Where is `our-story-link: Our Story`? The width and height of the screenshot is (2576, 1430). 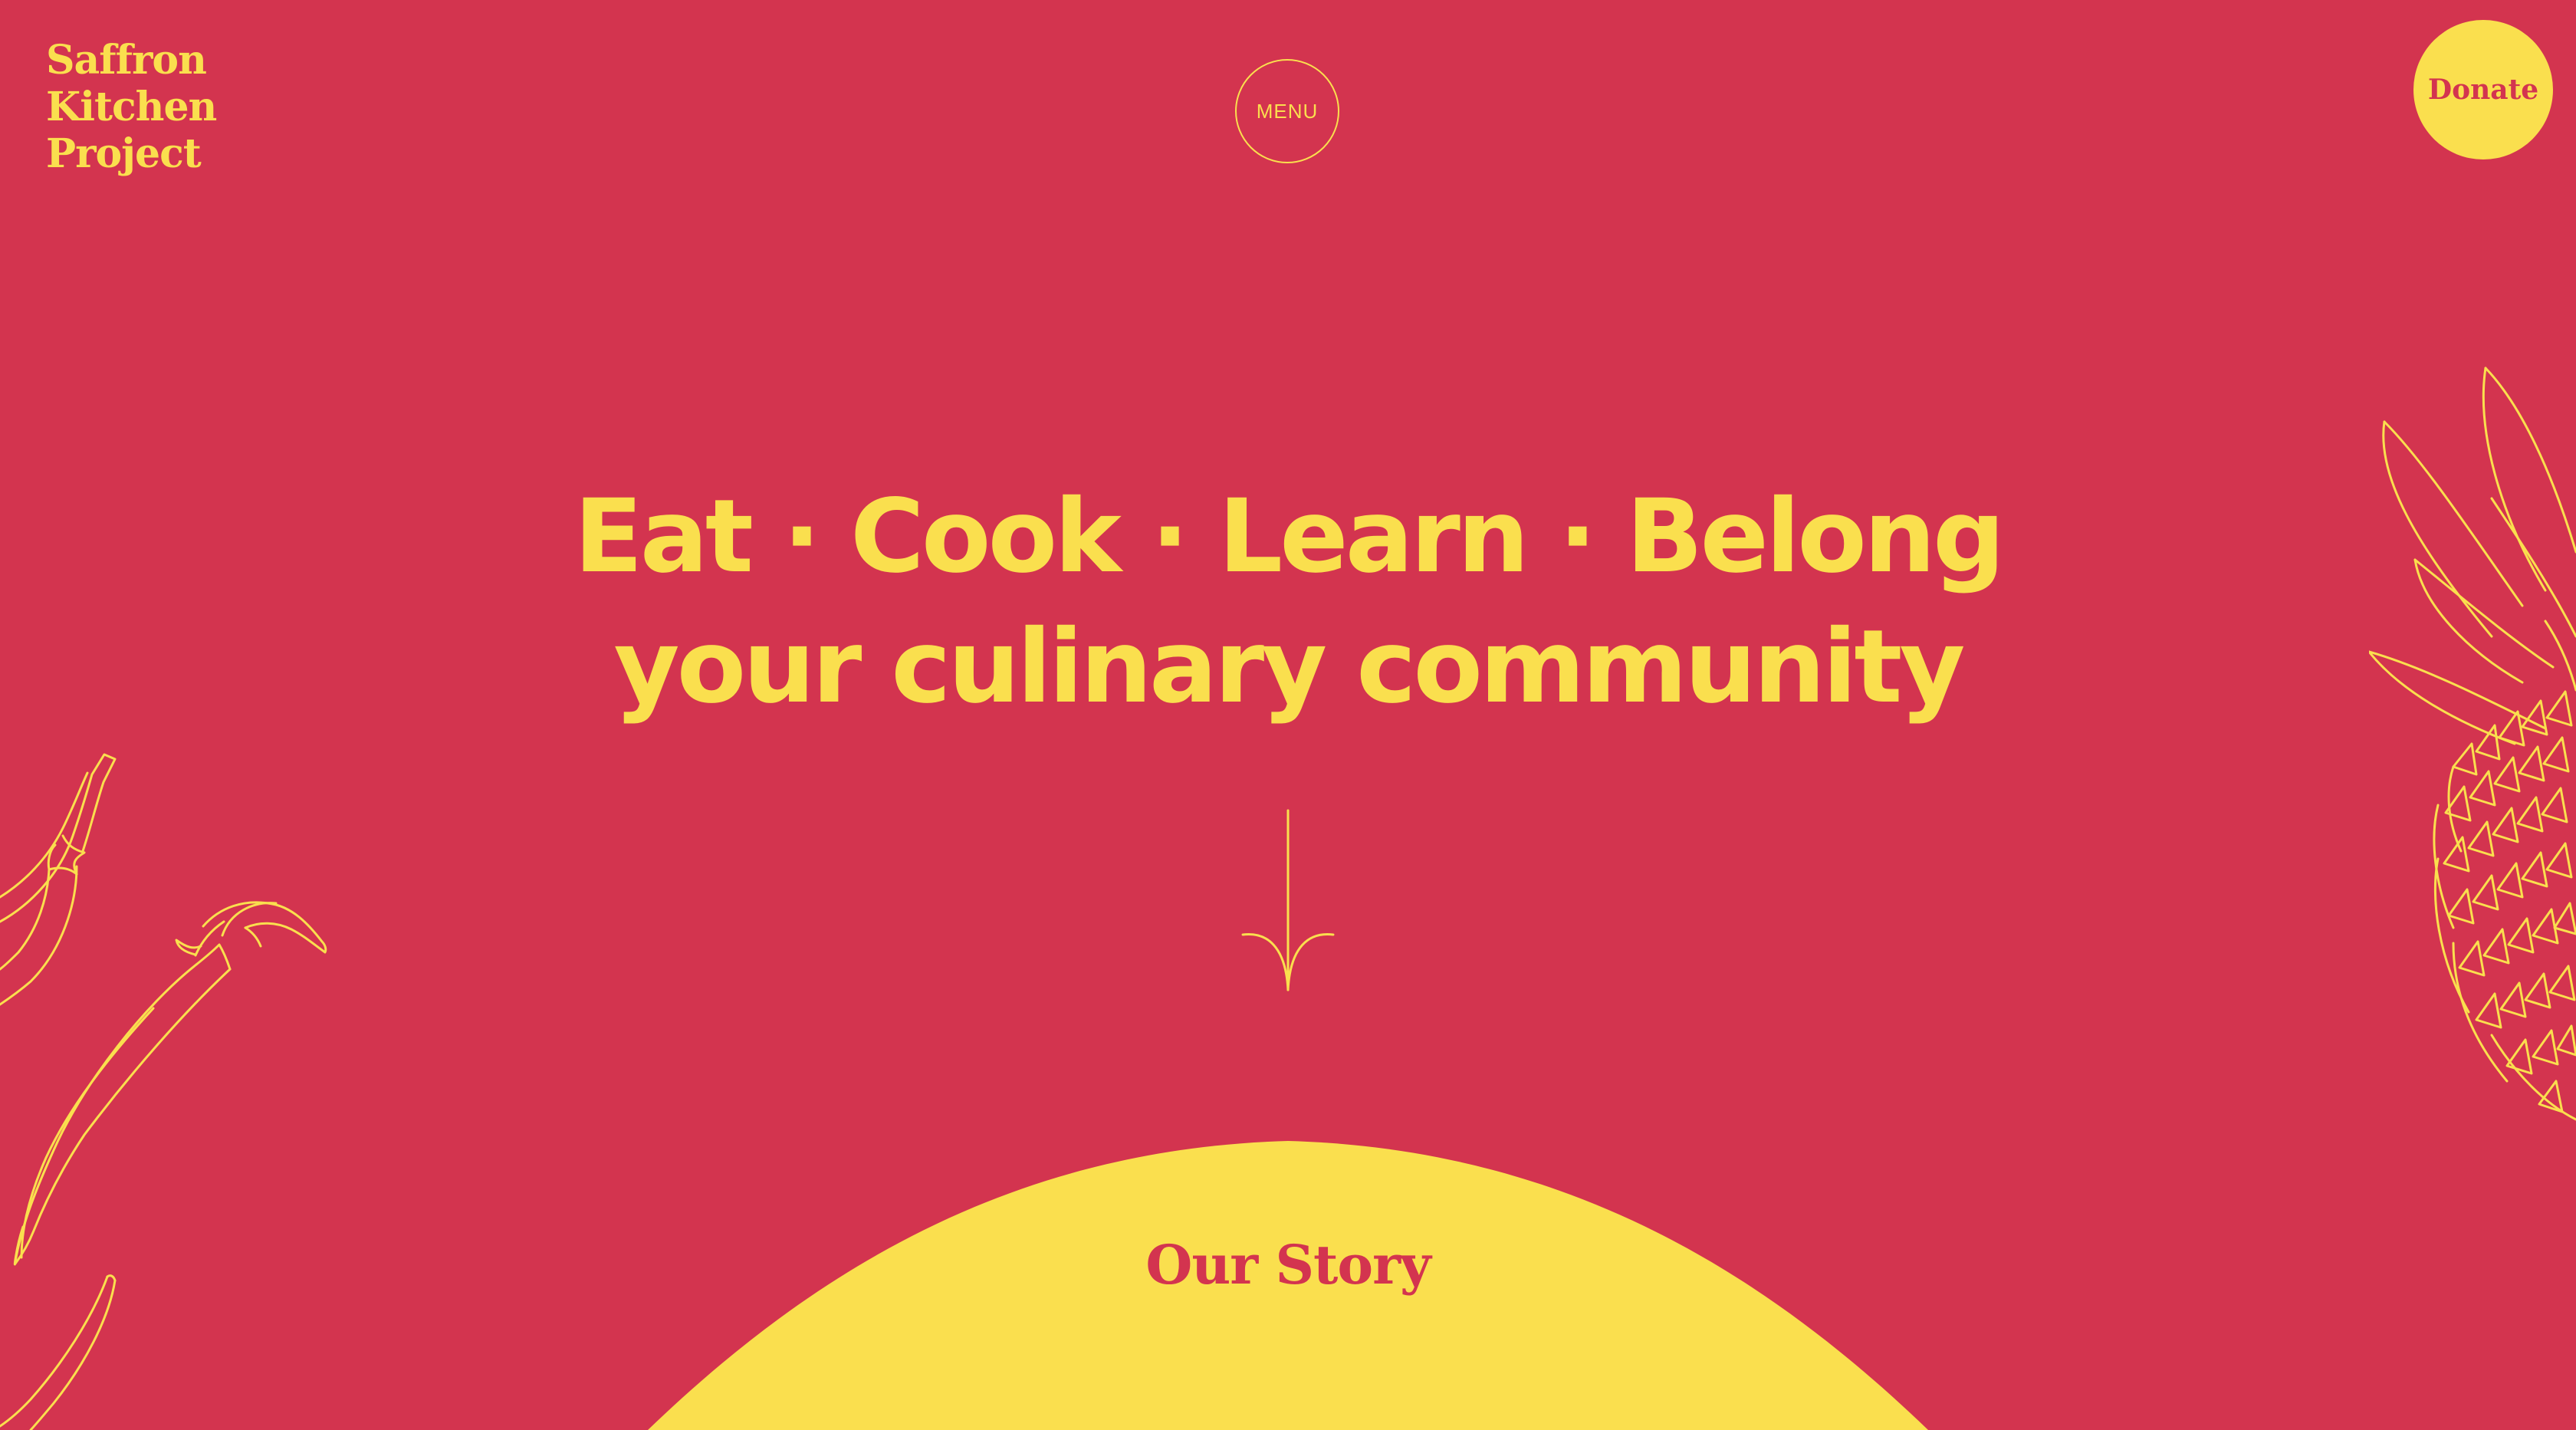
our-story-link: Our Story is located at coordinates (1288, 1265).